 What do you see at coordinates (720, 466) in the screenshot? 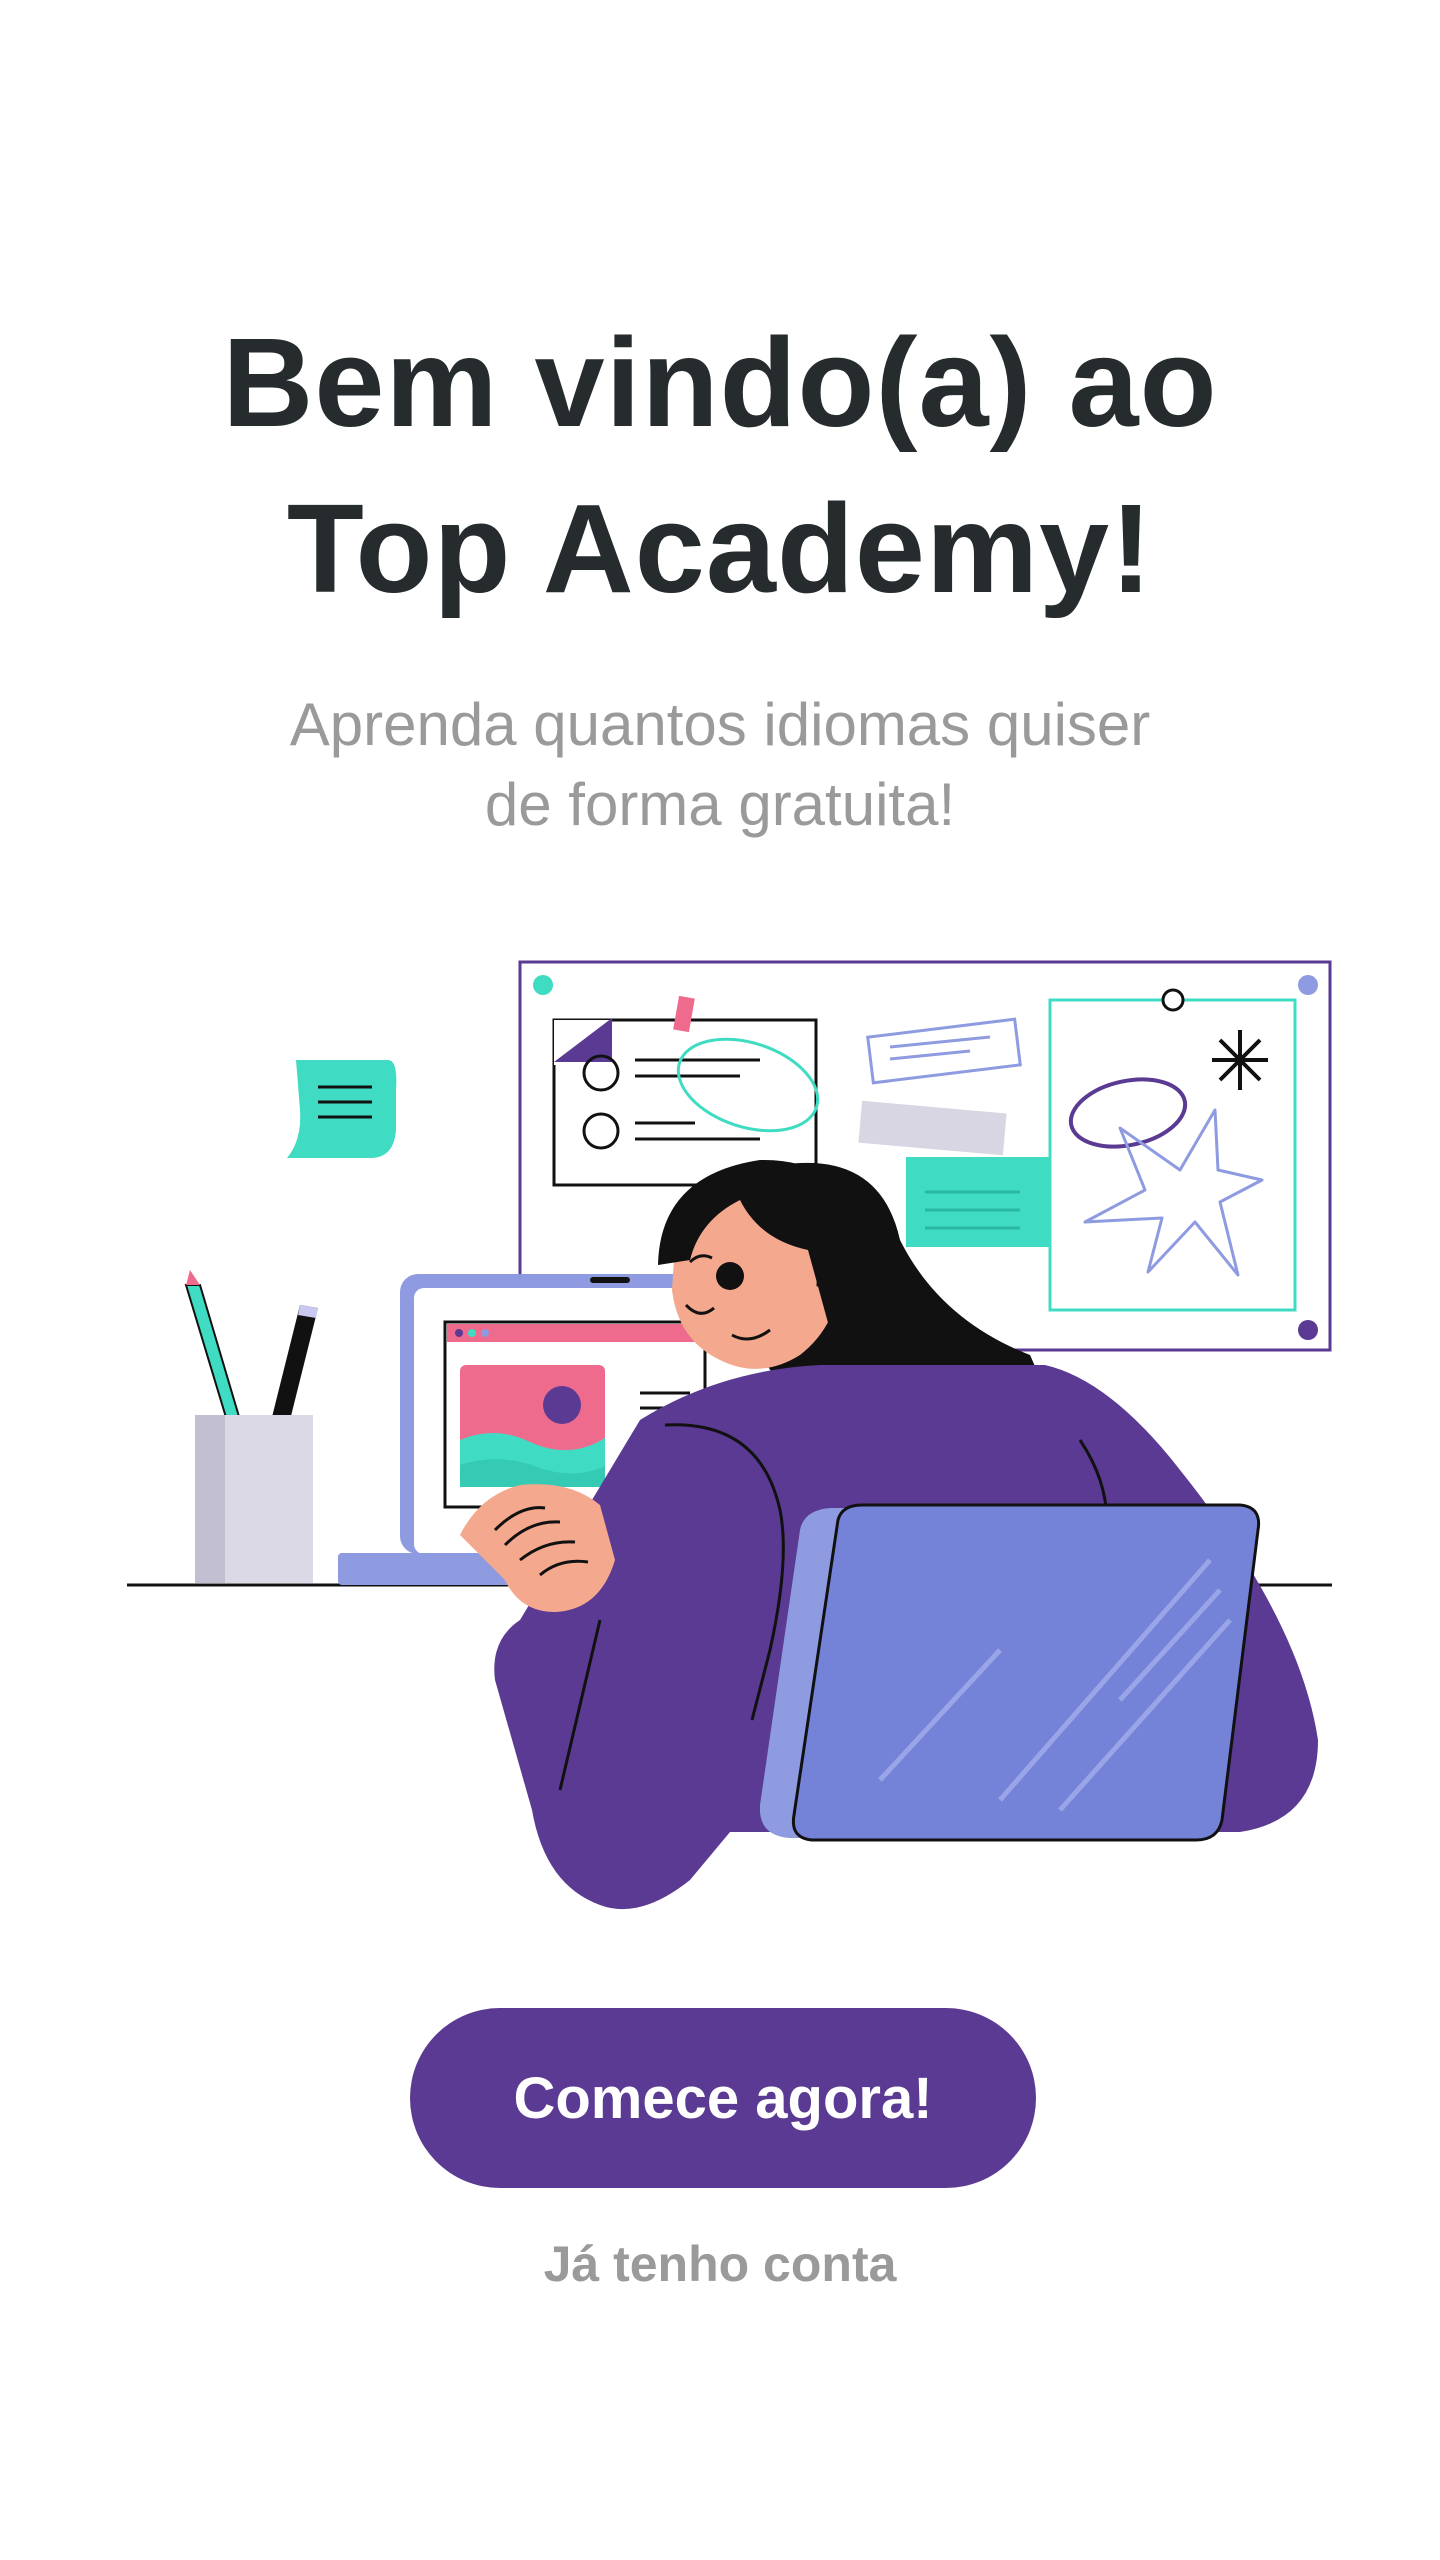
I see `welcome-title: Bem vindo(a) ao Top Academy!` at bounding box center [720, 466].